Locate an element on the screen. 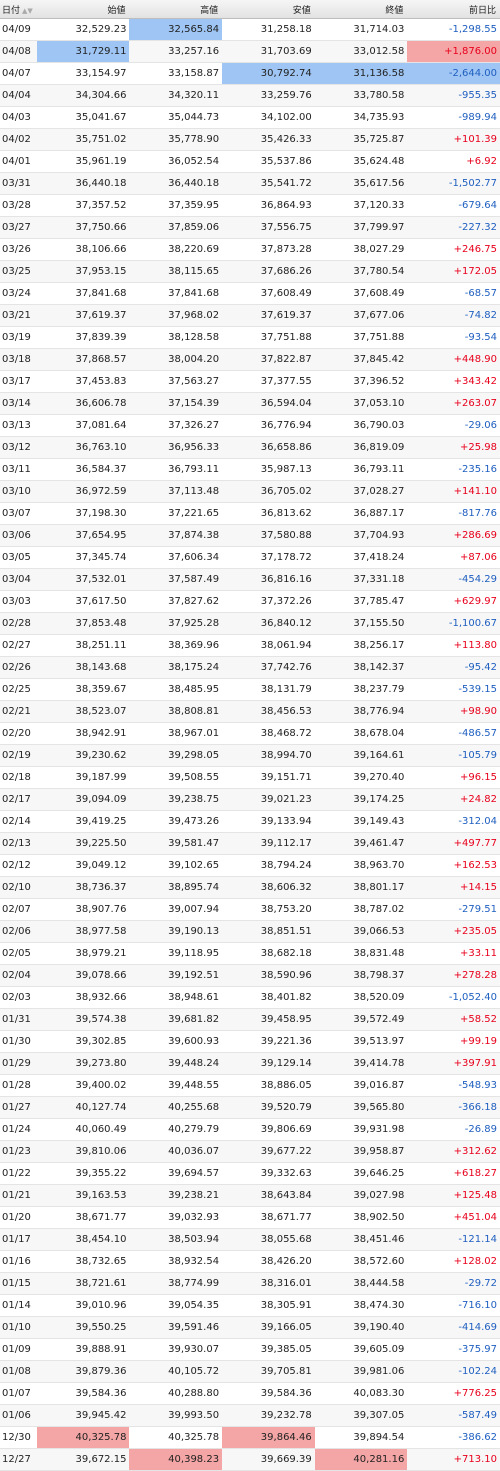 The height and width of the screenshot is (1471, 500). cell-date: 03/11 is located at coordinates (18, 469).